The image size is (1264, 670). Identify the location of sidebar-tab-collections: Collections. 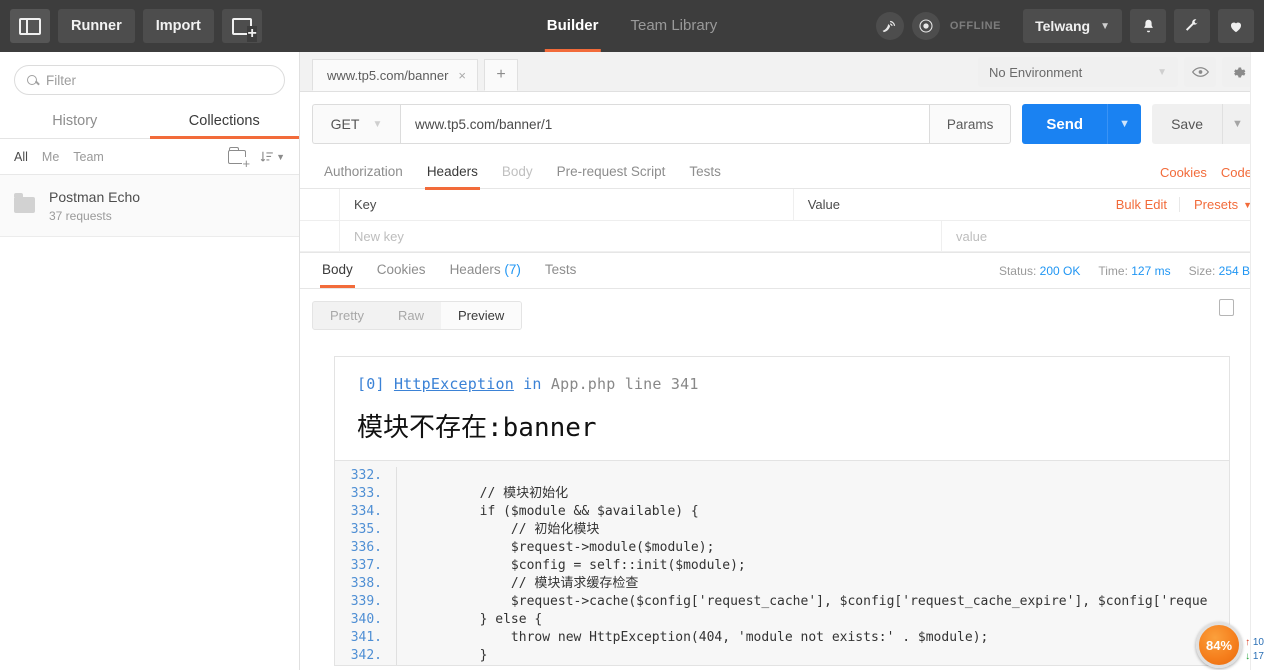
(224, 122).